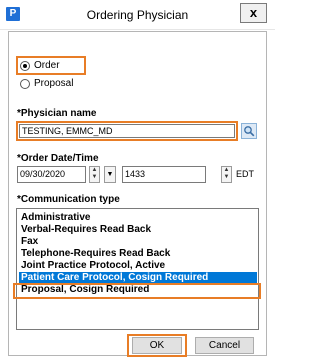 The height and width of the screenshot is (360, 320). I want to click on date-dropdown-button: ▼, so click(110, 174).